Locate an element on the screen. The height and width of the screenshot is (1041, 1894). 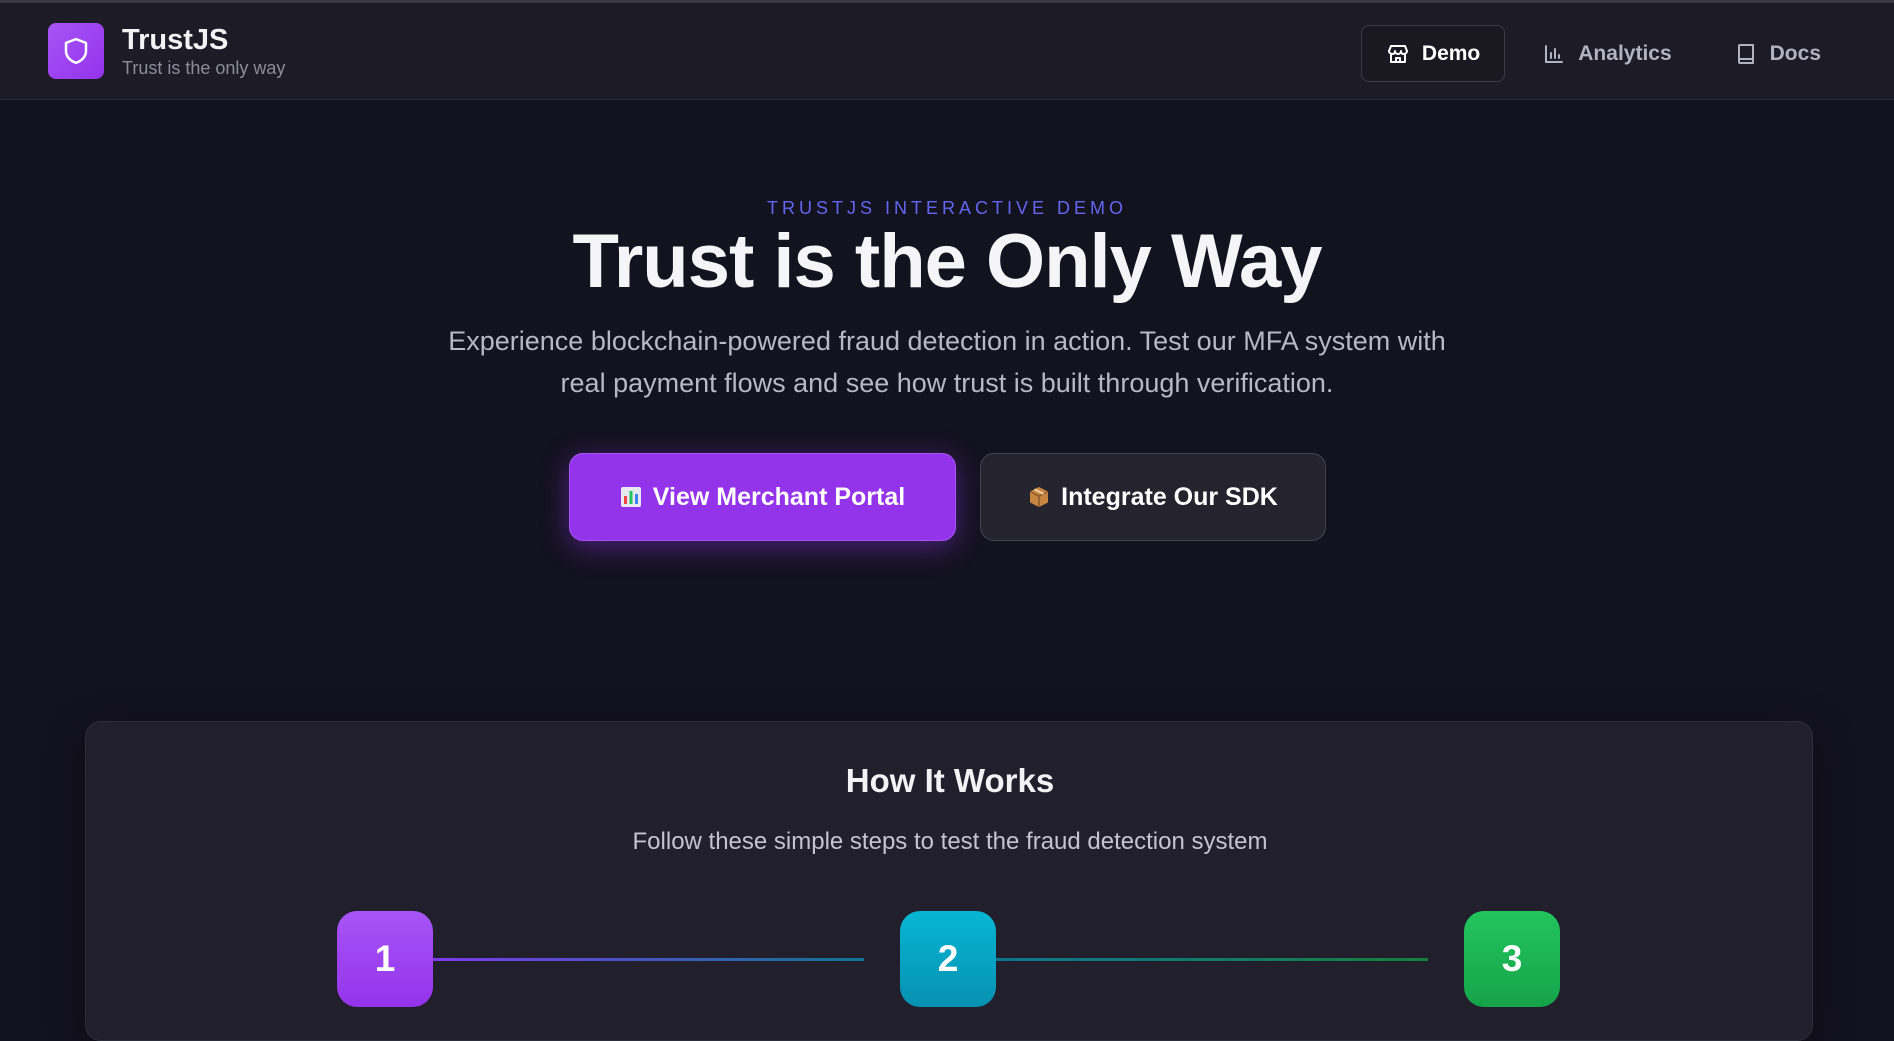
nav-docs: Docs is located at coordinates (1777, 53).